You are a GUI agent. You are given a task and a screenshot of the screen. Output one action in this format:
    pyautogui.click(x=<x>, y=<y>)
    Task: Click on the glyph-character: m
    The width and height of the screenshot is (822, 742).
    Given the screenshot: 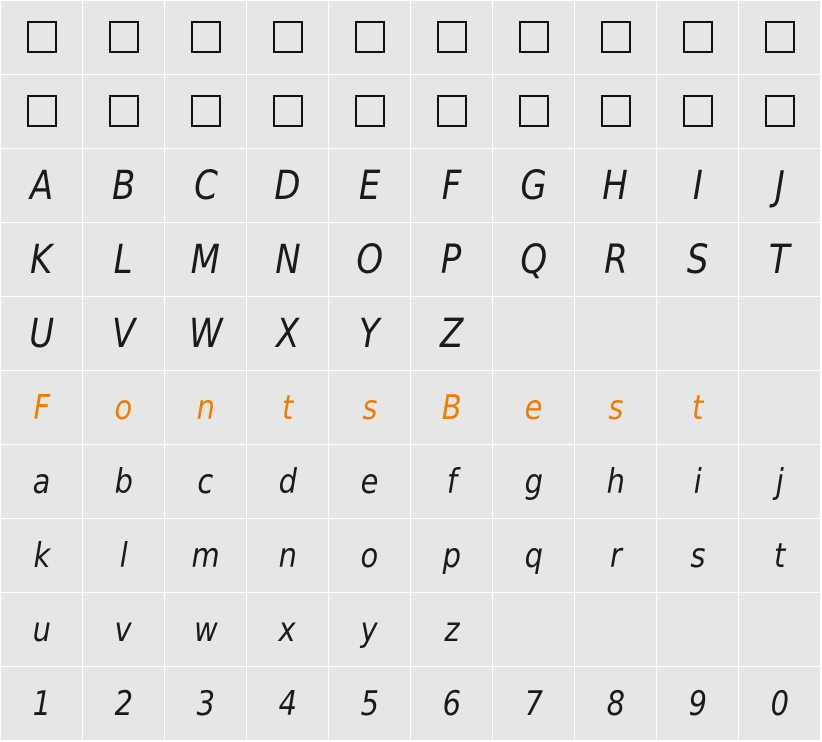 What is the action you would take?
    pyautogui.click(x=205, y=555)
    